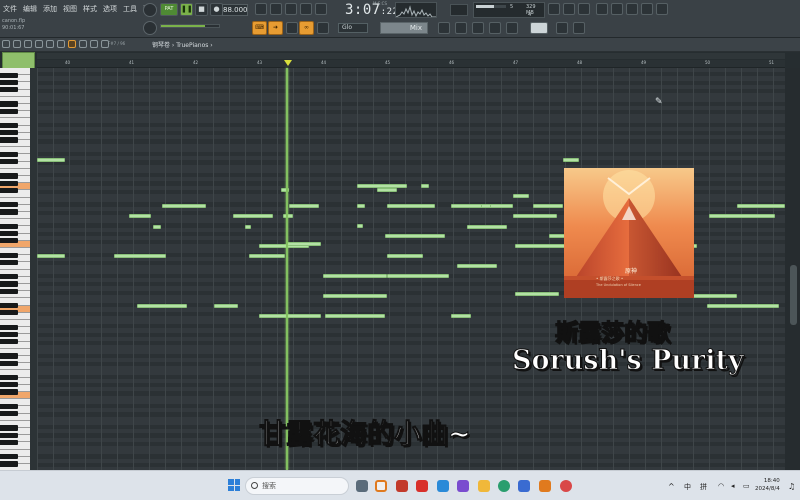 The height and width of the screenshot is (500, 800). I want to click on task-view-icon, so click(362, 486).